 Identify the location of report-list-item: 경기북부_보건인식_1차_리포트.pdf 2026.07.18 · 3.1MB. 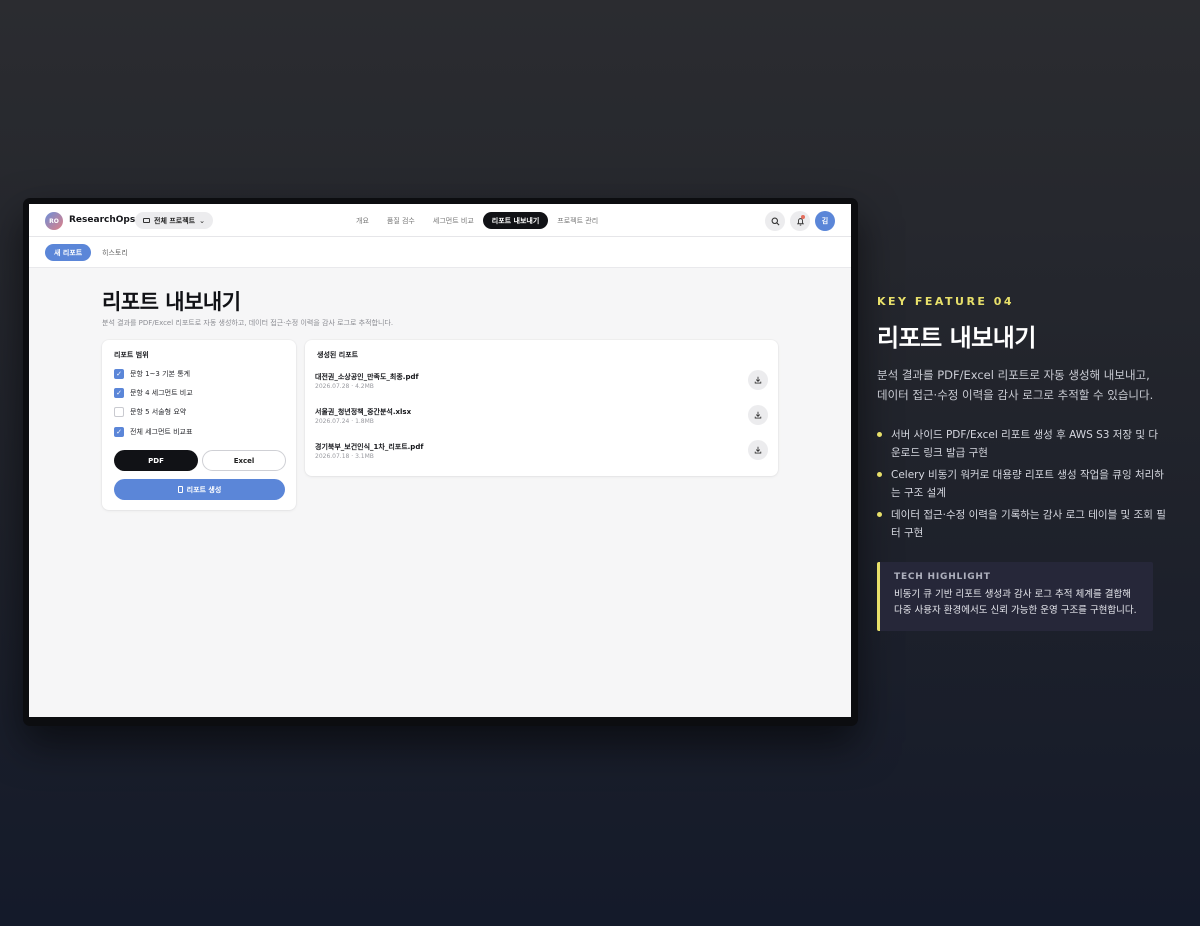
(541, 454).